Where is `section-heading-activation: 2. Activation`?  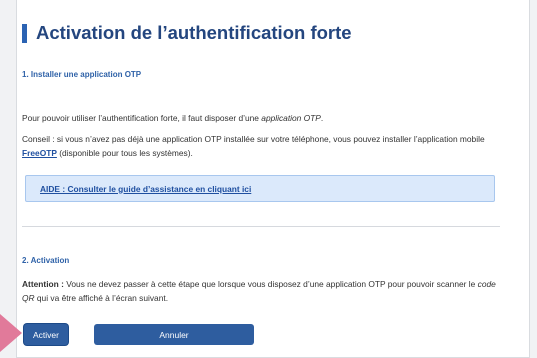 section-heading-activation: 2. Activation is located at coordinates (46, 260).